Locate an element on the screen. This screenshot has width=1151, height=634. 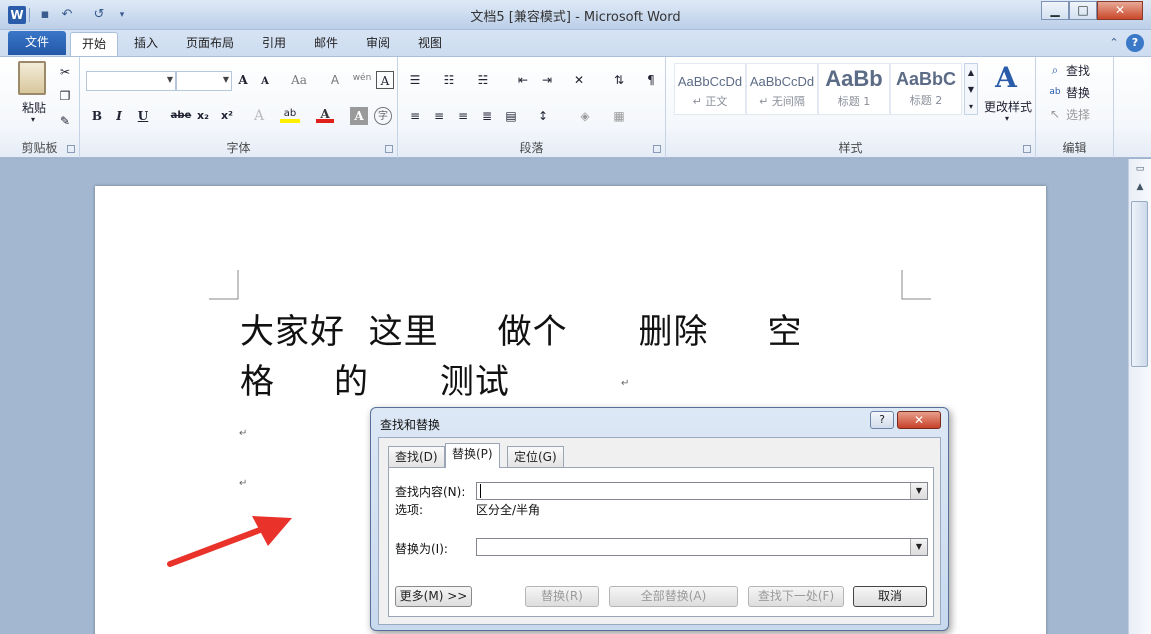
bold-button: B is located at coordinates (97, 116).